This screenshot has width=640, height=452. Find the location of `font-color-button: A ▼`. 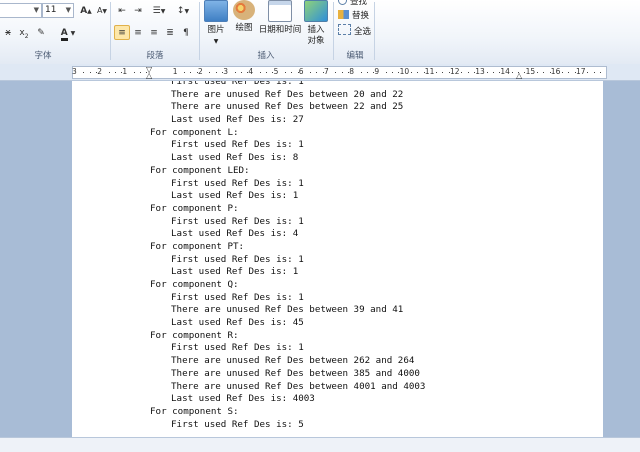

font-color-button: A ▼ is located at coordinates (68, 33).